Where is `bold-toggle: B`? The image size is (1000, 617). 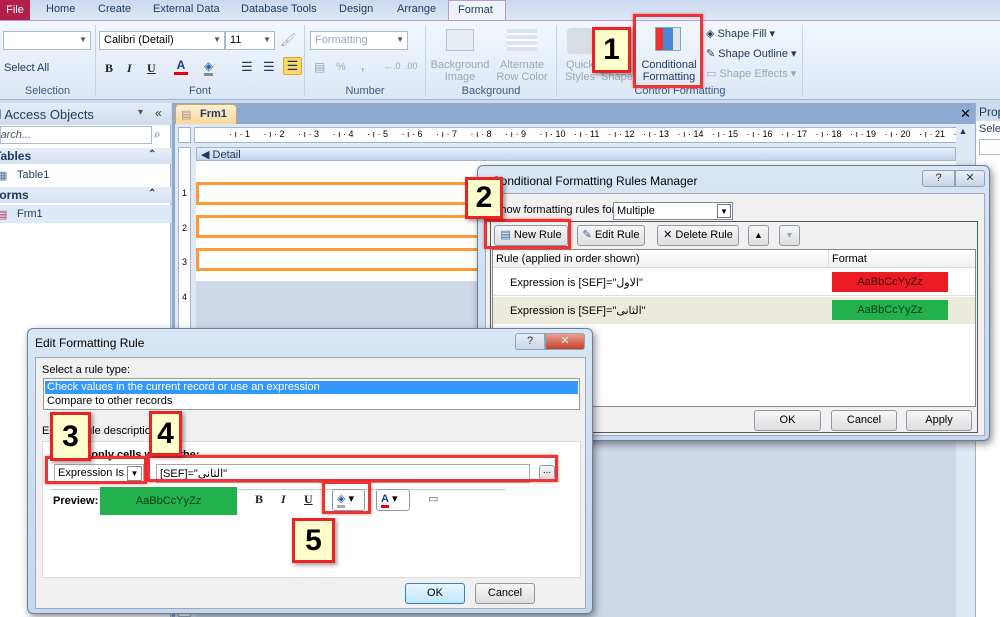
bold-toggle: B is located at coordinates (259, 499).